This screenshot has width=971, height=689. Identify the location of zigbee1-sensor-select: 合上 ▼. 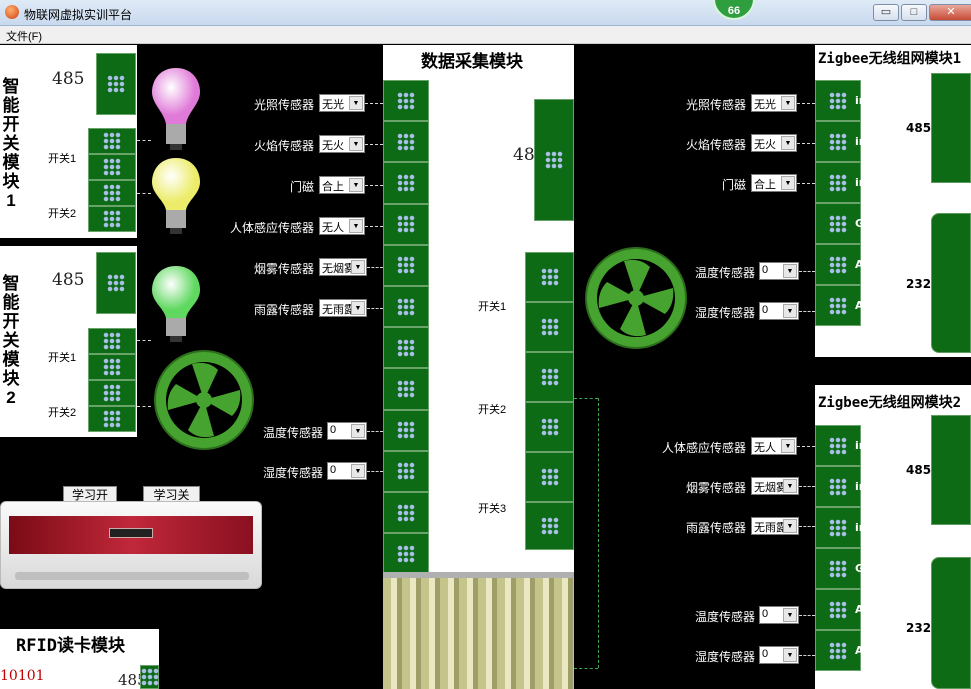
(774, 183).